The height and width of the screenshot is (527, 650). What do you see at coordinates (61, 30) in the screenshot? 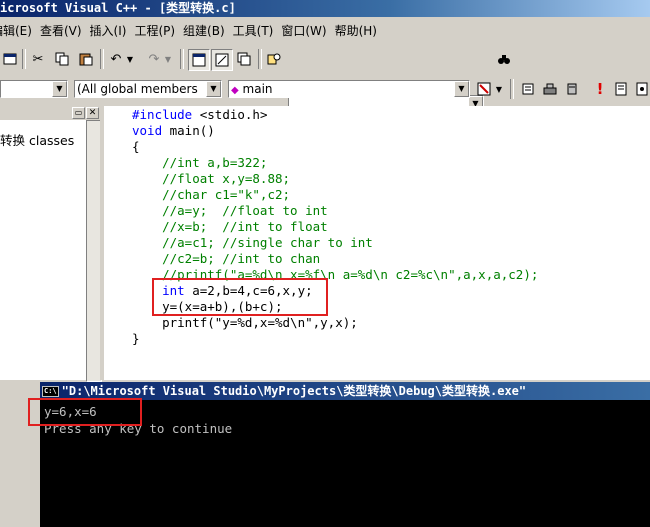
I see `menu-view: 查看(V)` at bounding box center [61, 30].